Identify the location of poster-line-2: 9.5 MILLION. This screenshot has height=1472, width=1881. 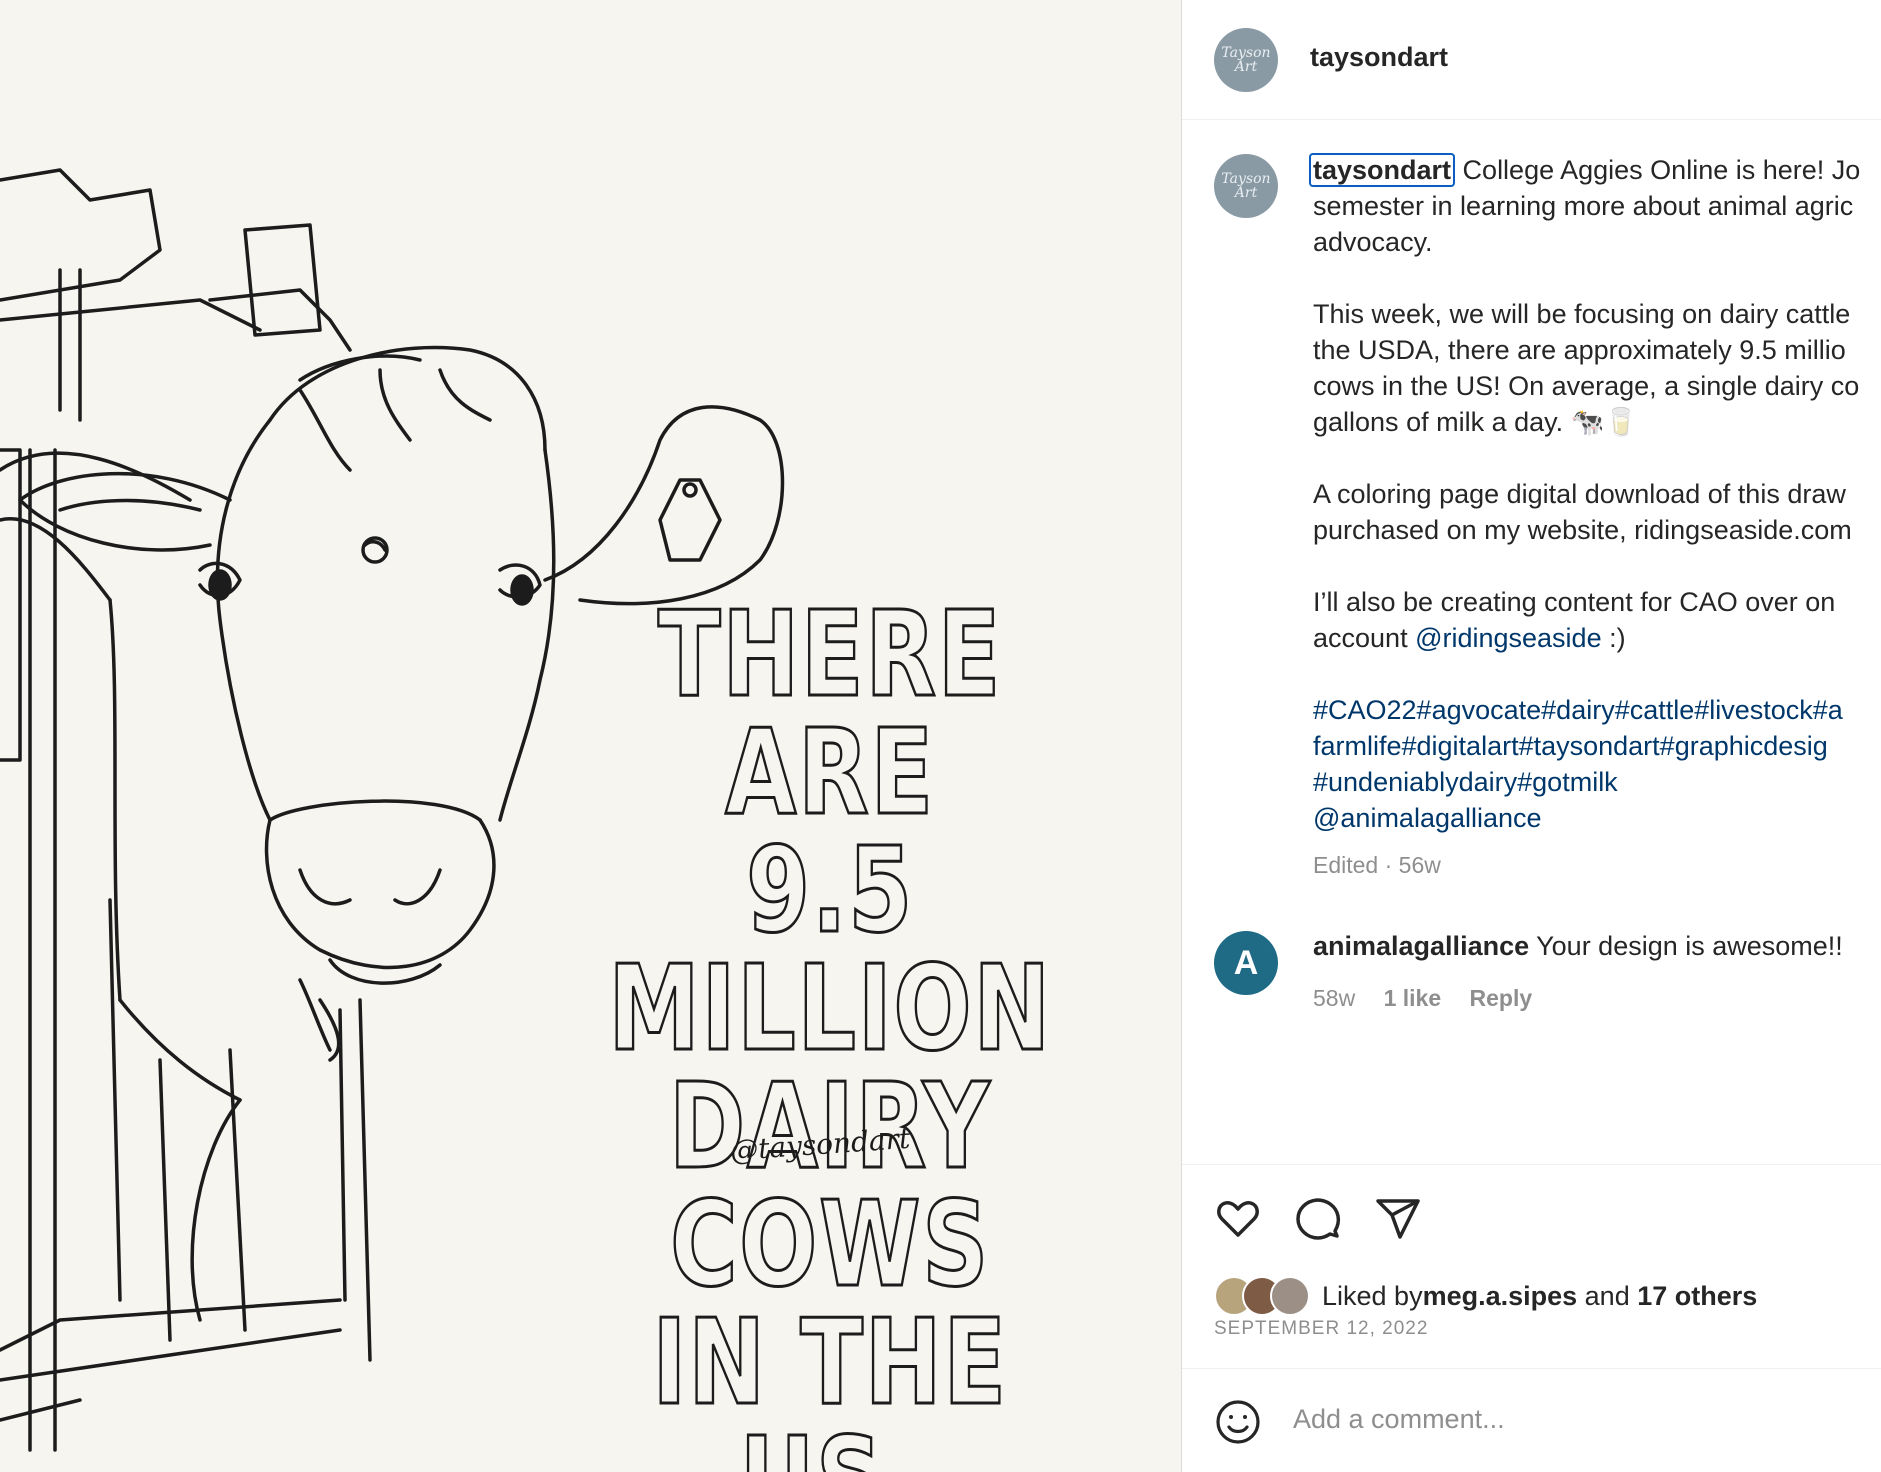
(829, 949).